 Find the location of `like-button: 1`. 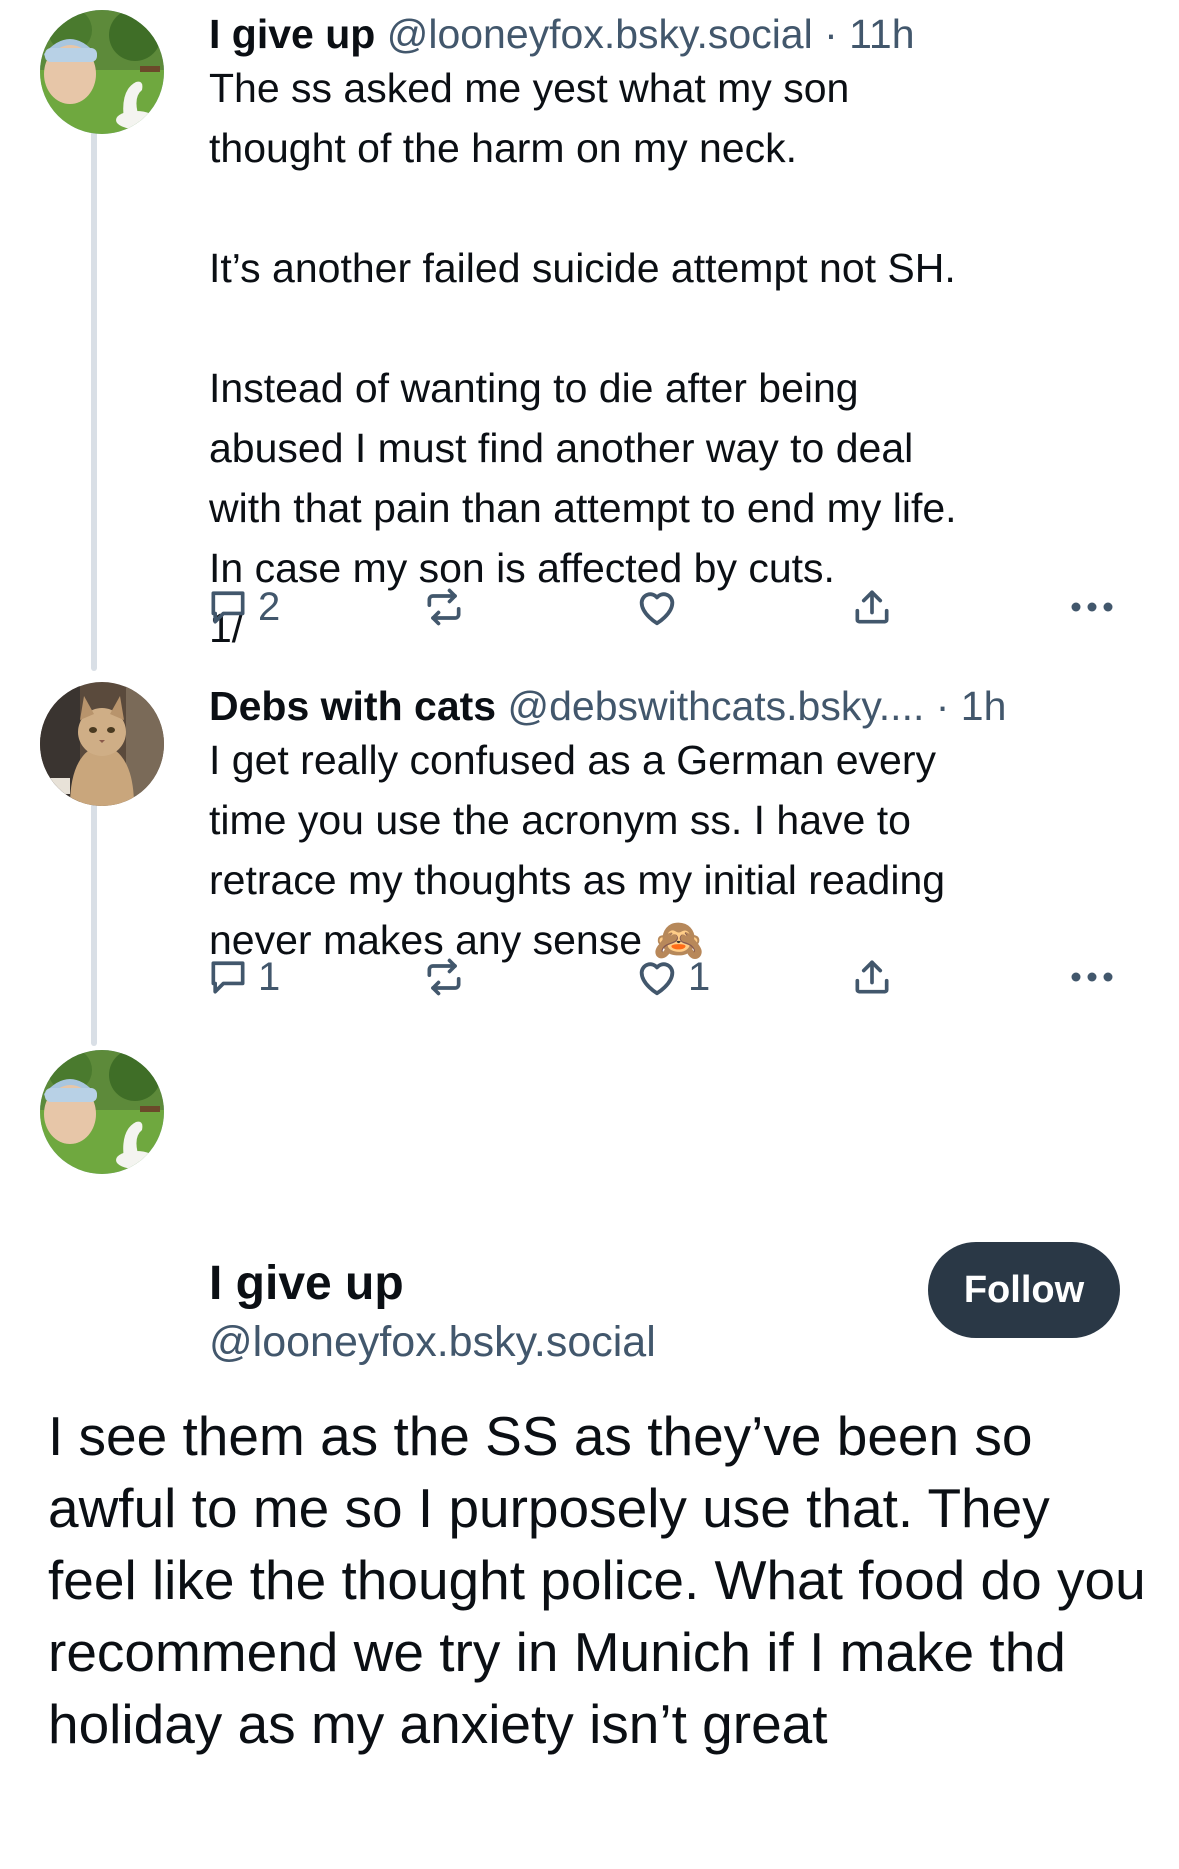

like-button: 1 is located at coordinates (672, 977).